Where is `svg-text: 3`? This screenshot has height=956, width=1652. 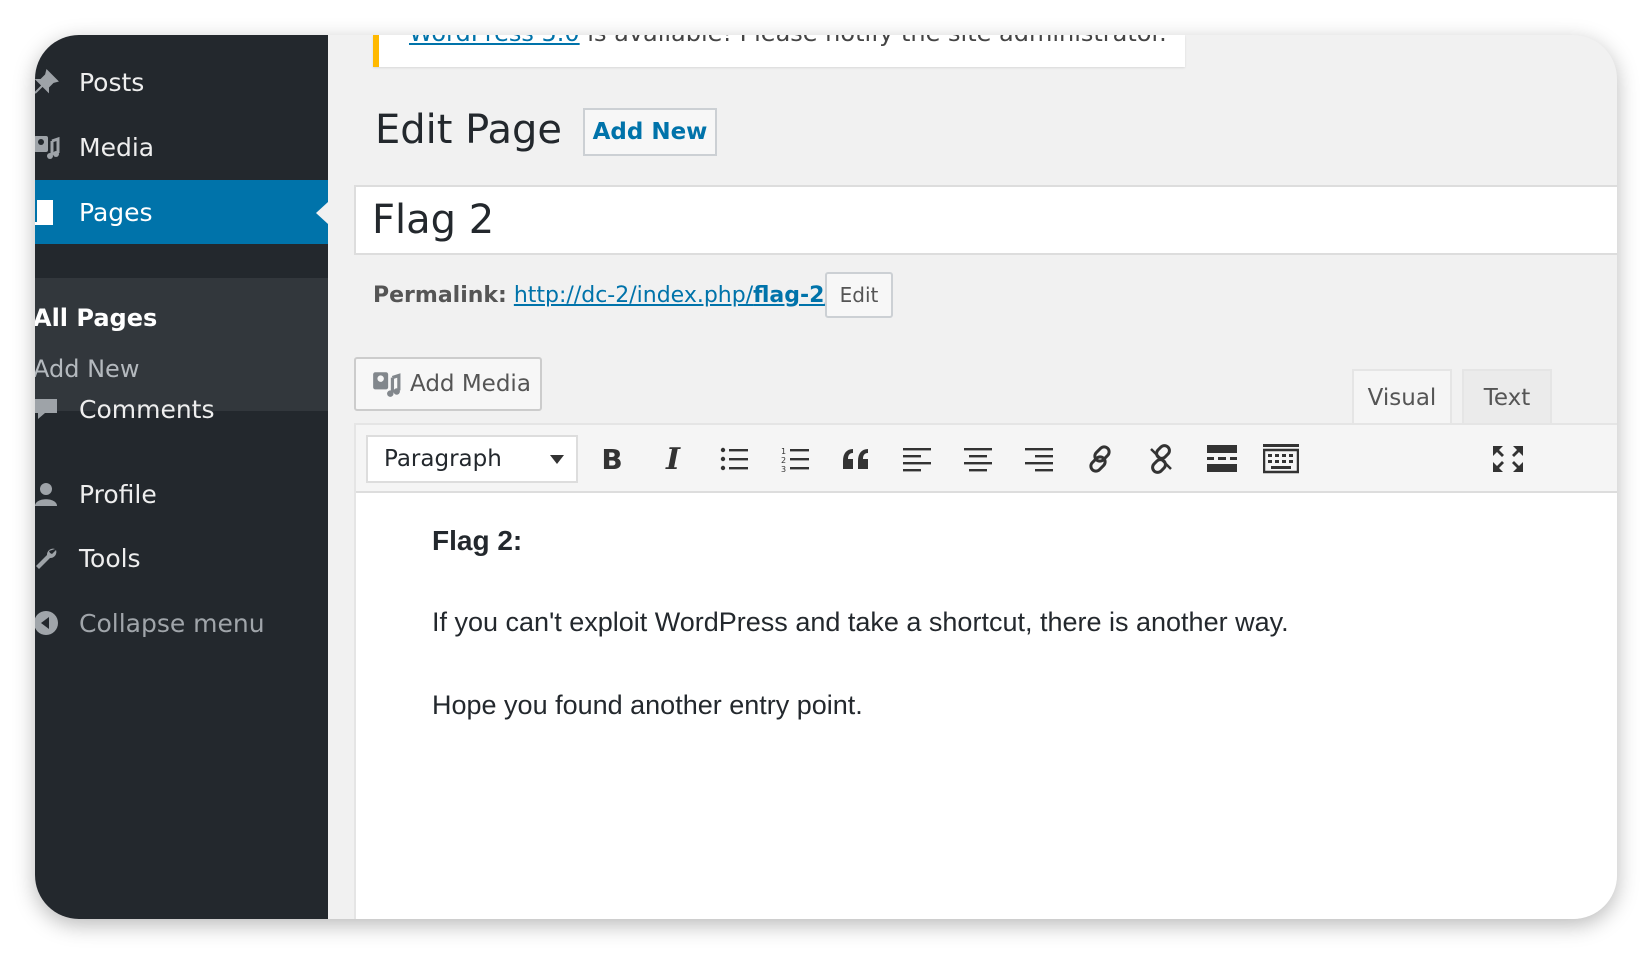 svg-text: 3 is located at coordinates (783, 468).